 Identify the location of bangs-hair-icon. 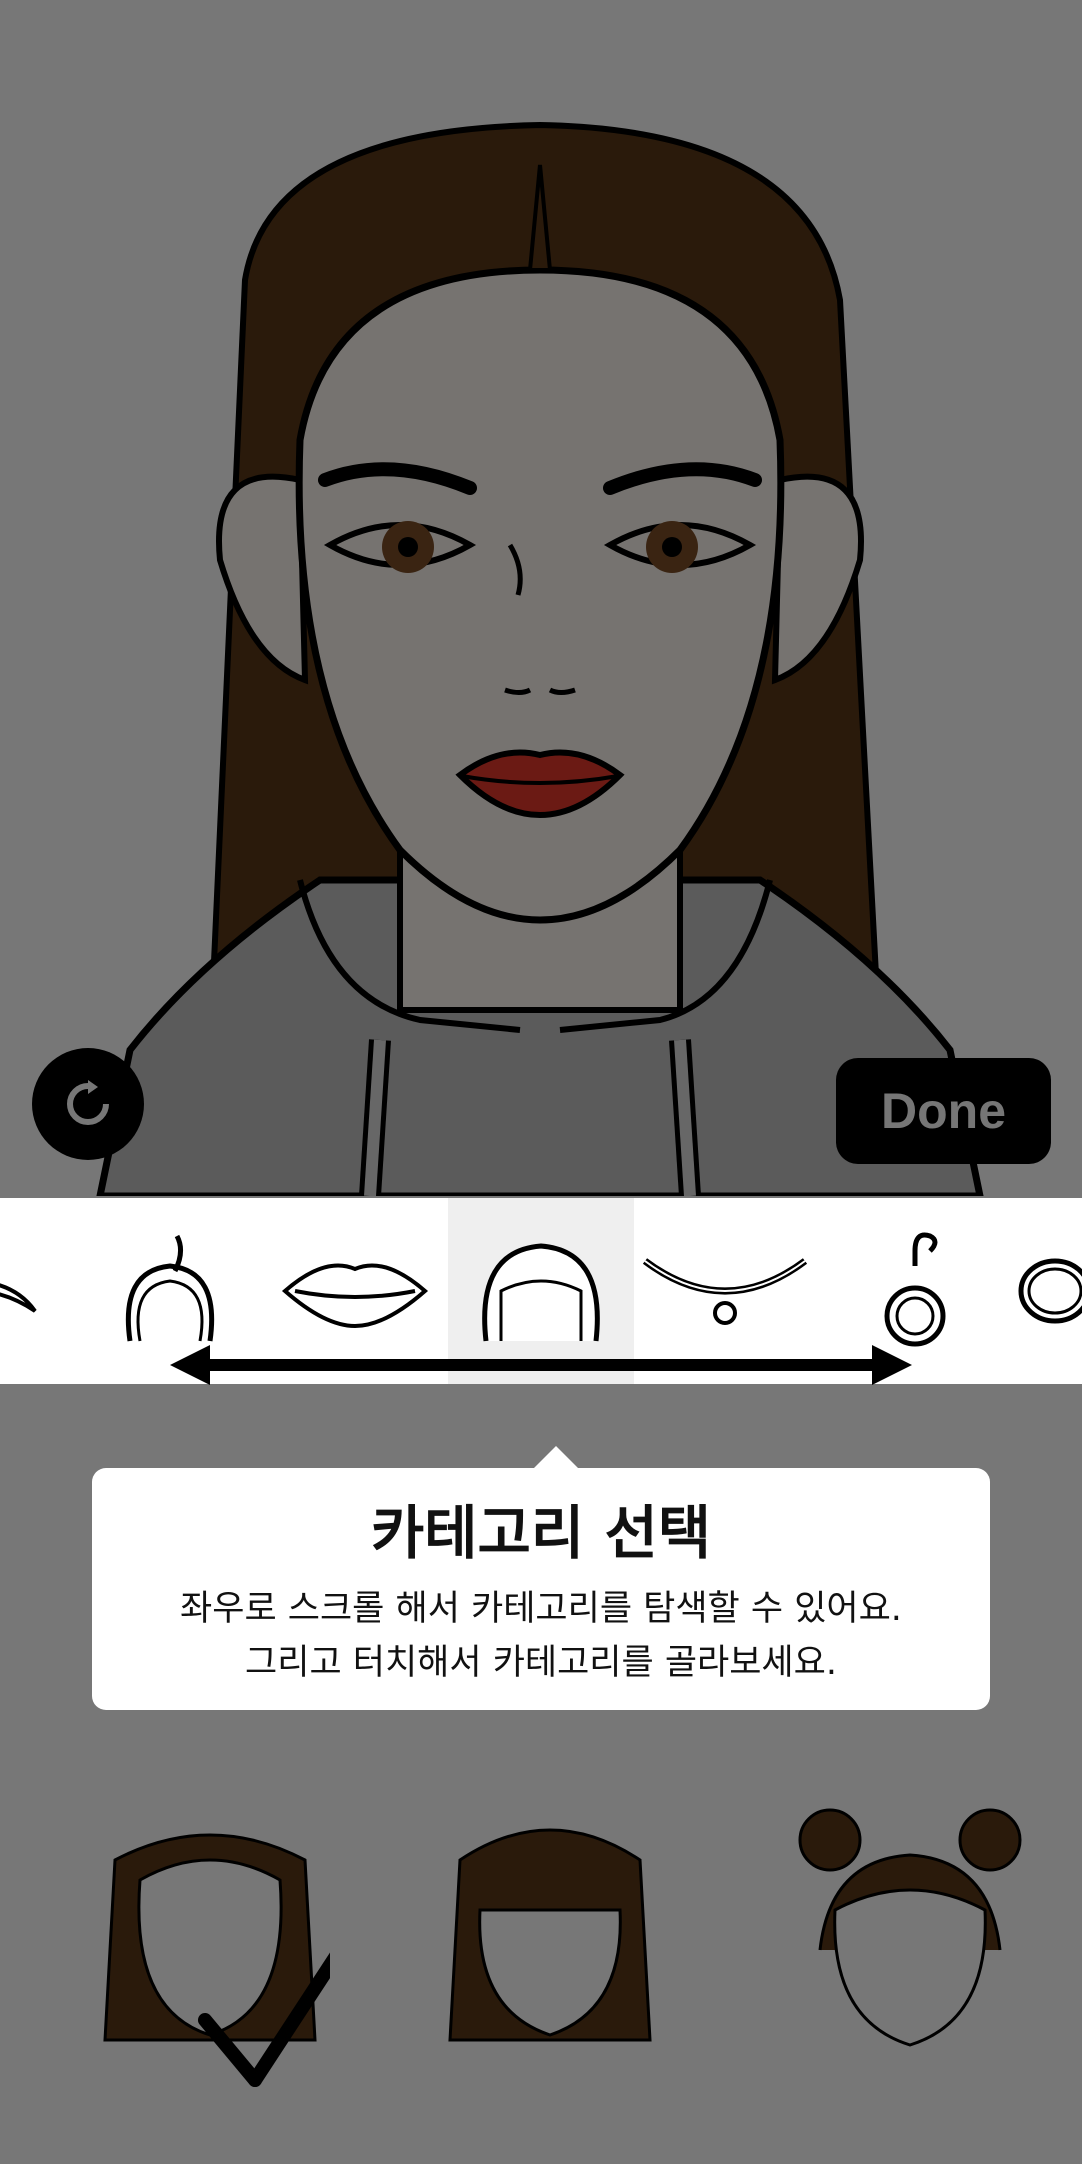
(550, 1935).